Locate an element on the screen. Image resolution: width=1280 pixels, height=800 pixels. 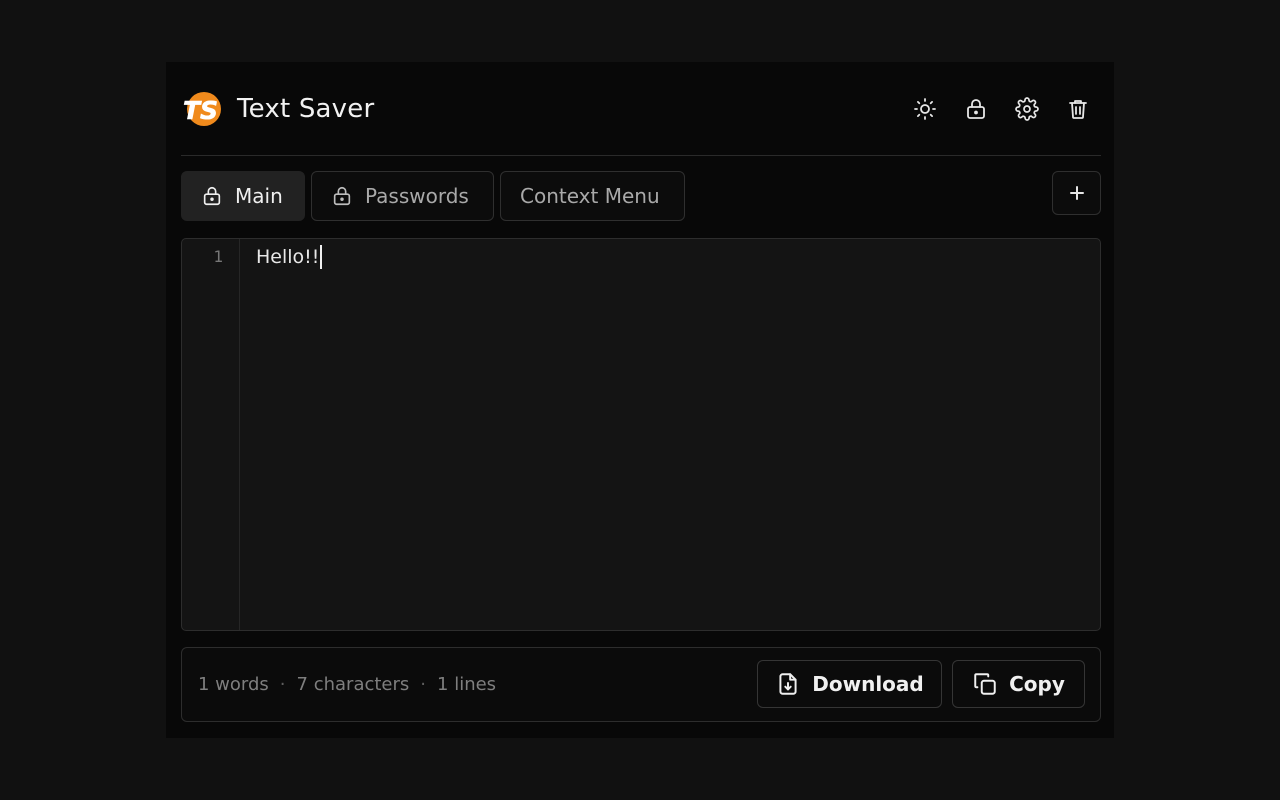
add-tab-button is located at coordinates (1076, 193).